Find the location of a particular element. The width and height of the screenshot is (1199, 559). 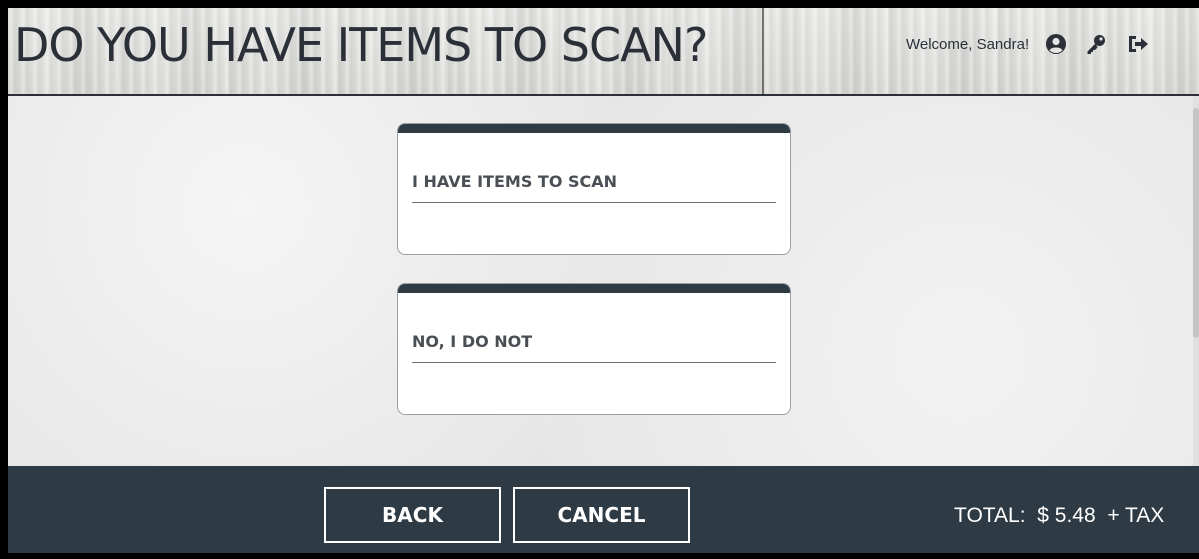

back-button: BACK is located at coordinates (412, 515).